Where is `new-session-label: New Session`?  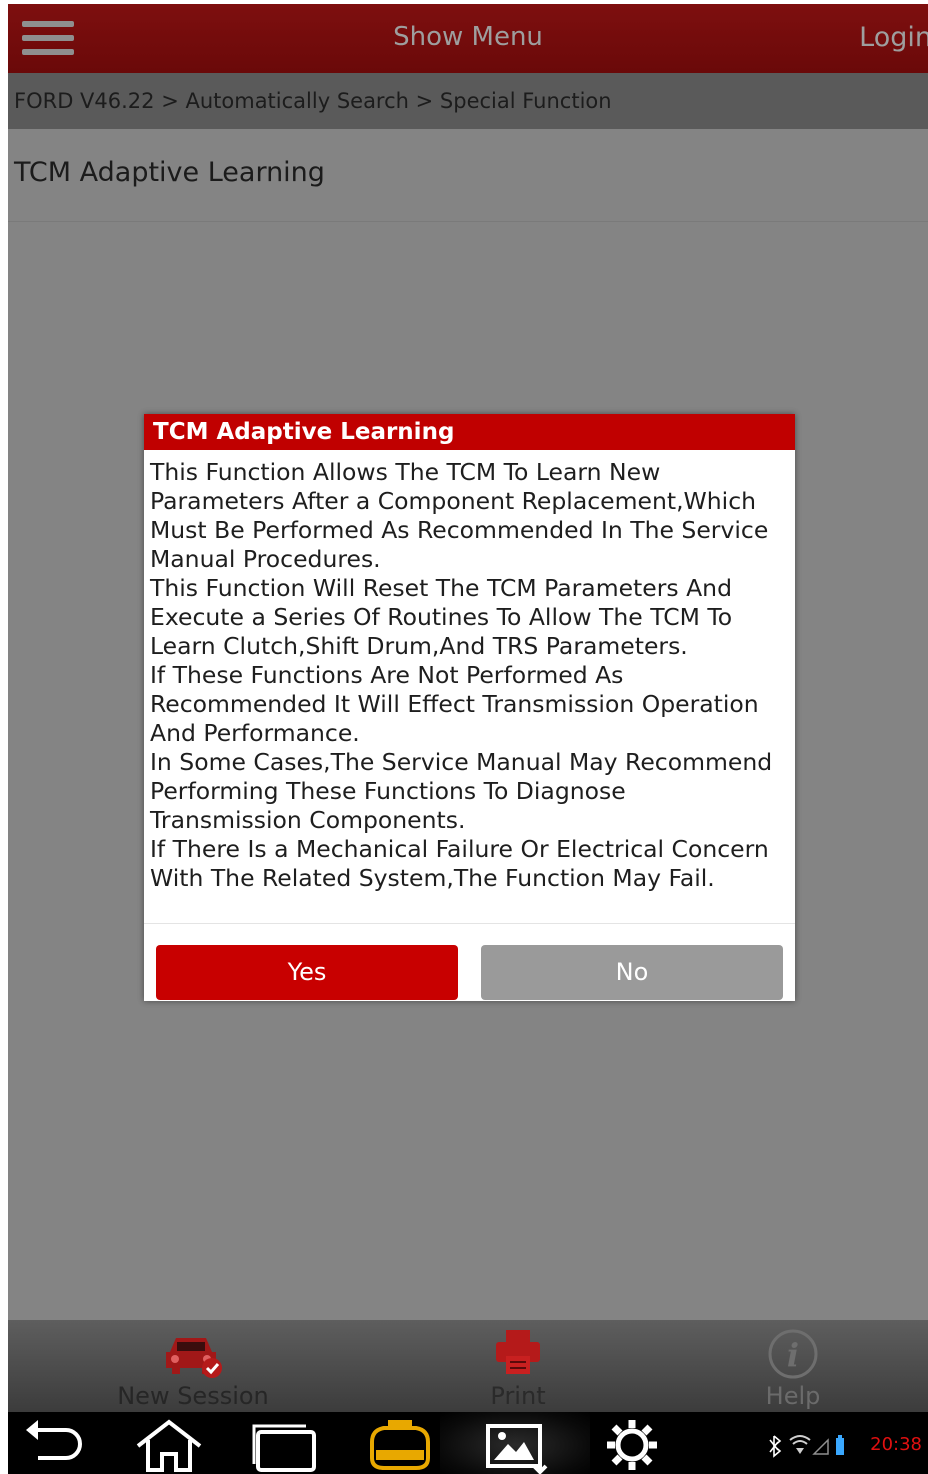 new-session-label: New Session is located at coordinates (193, 1396).